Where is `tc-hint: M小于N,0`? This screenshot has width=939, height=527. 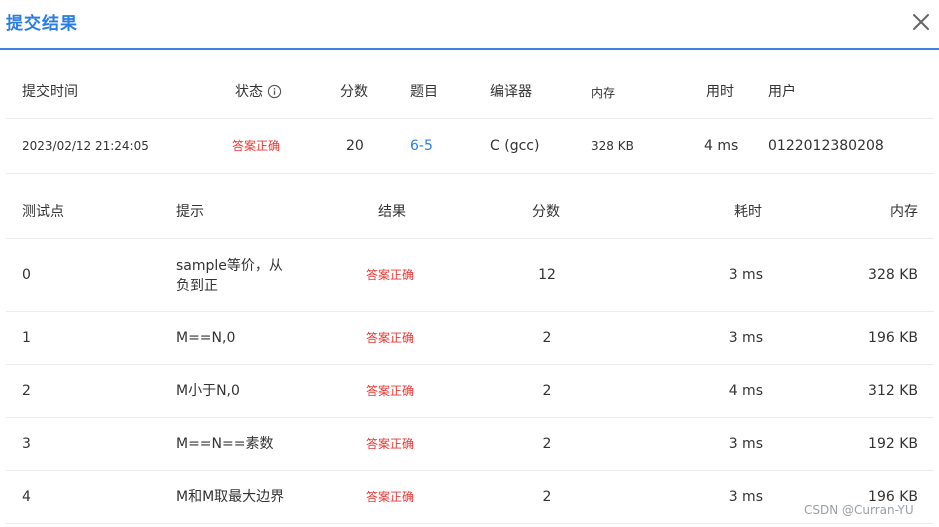
tc-hint: M小于N,0 is located at coordinates (208, 391).